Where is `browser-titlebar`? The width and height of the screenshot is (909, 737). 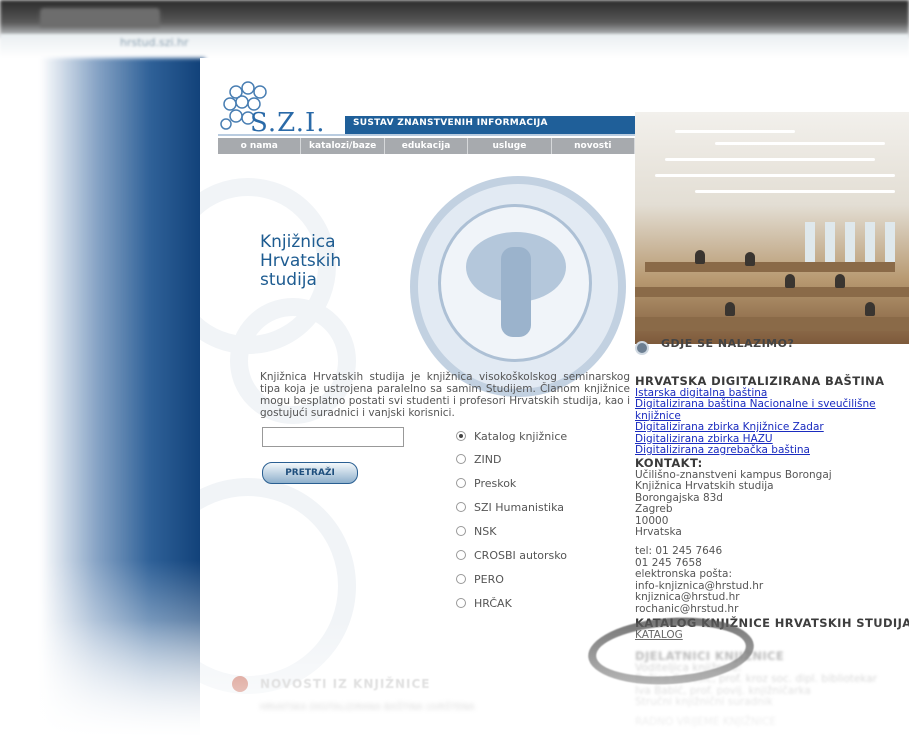
browser-titlebar is located at coordinates (454, 19).